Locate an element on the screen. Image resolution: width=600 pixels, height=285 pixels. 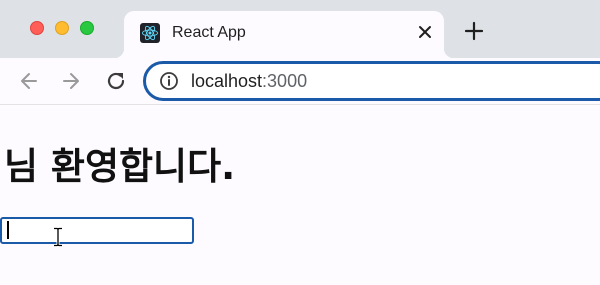
window-close-button is located at coordinates (37, 28).